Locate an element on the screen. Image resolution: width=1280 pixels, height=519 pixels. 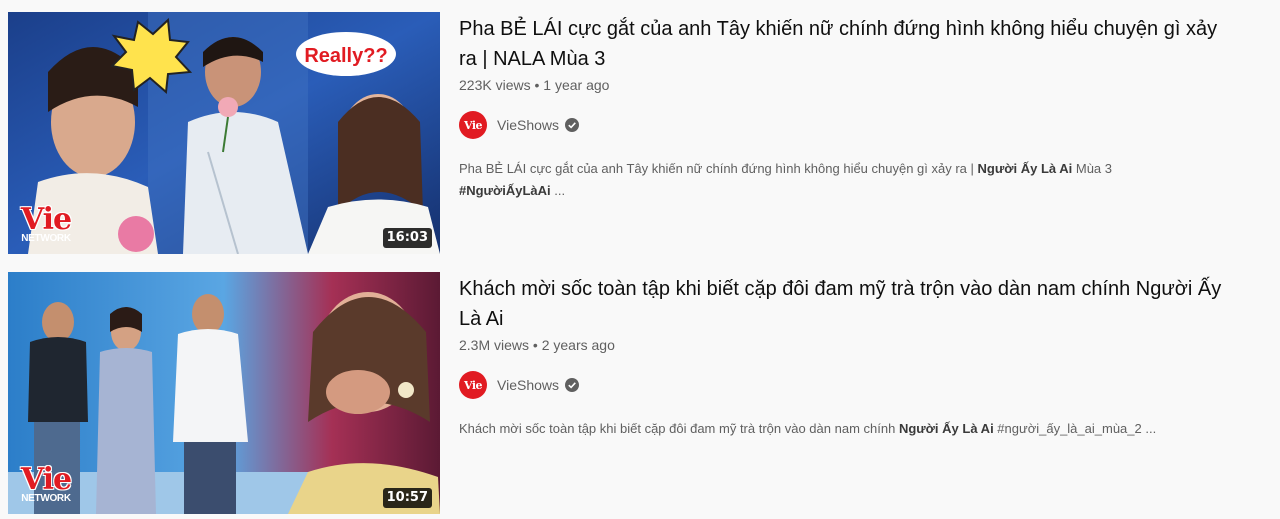
duration-badge: 16:03 is located at coordinates (407, 238).